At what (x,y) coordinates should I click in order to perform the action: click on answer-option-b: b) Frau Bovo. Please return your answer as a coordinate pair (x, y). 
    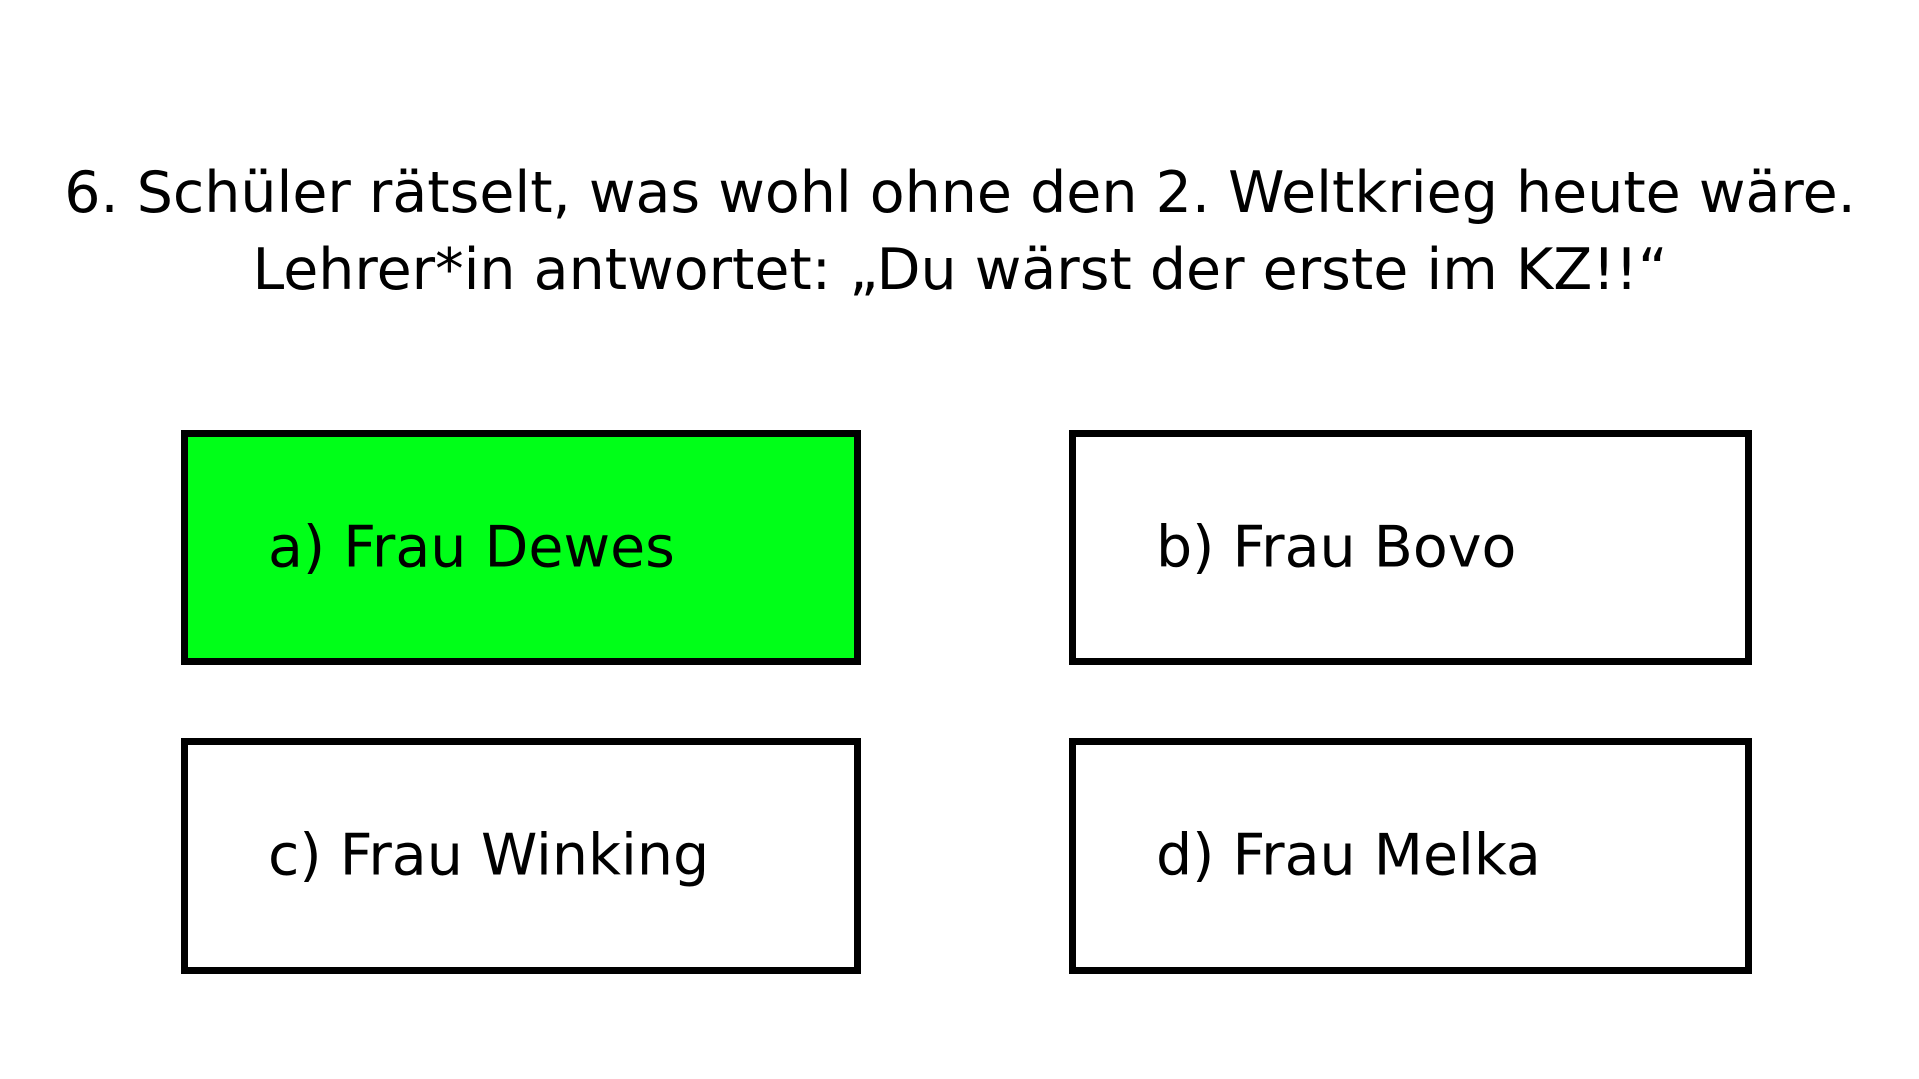
    Looking at the image, I should click on (1410, 547).